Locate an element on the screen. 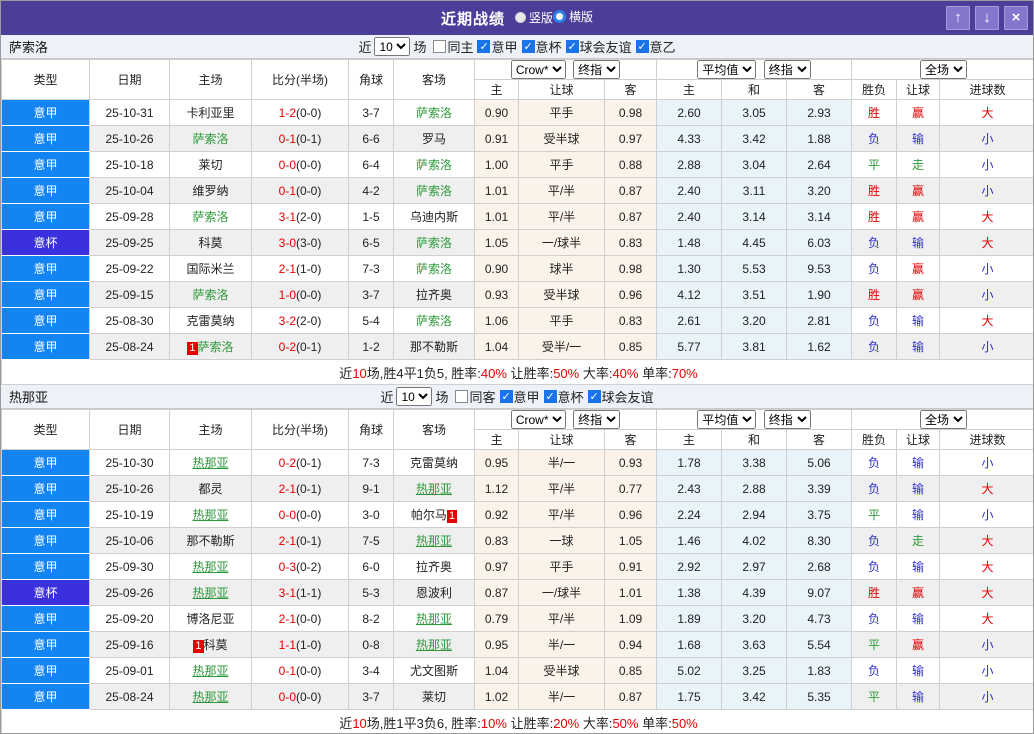 Image resolution: width=1034 pixels, height=734 pixels. summary-label: 单率: is located at coordinates (655, 373).